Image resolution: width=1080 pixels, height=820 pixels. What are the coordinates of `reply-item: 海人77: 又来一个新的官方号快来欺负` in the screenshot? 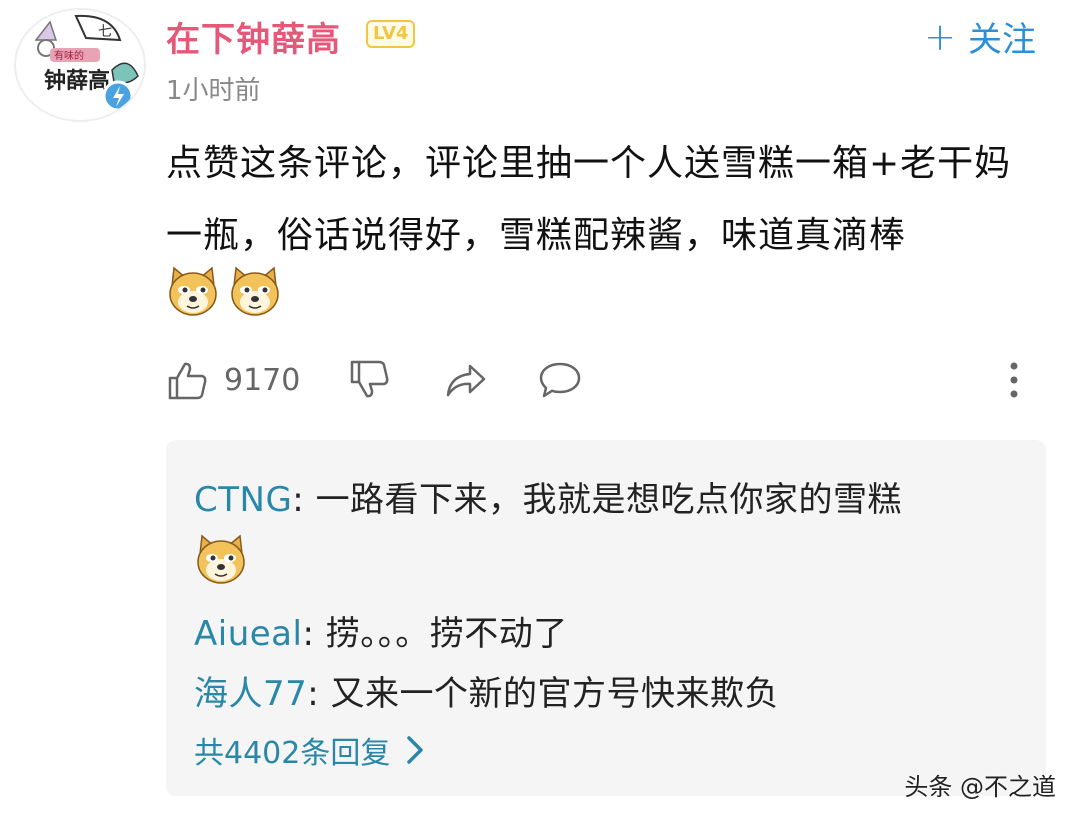 It's located at (486, 690).